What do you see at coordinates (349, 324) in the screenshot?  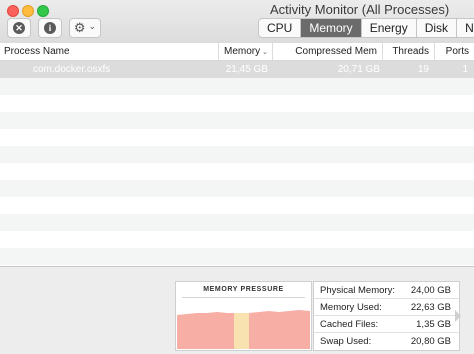 I see `stat-label: Cached Files:` at bounding box center [349, 324].